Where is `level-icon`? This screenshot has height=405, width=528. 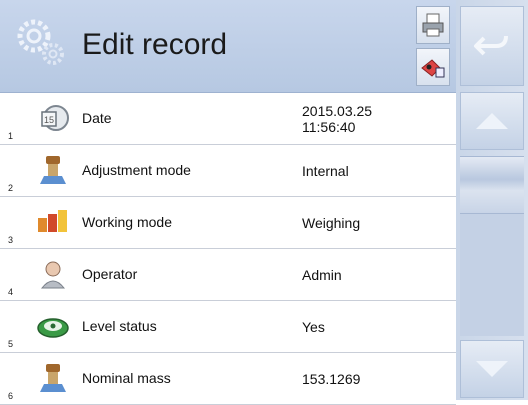
level-icon is located at coordinates (53, 328).